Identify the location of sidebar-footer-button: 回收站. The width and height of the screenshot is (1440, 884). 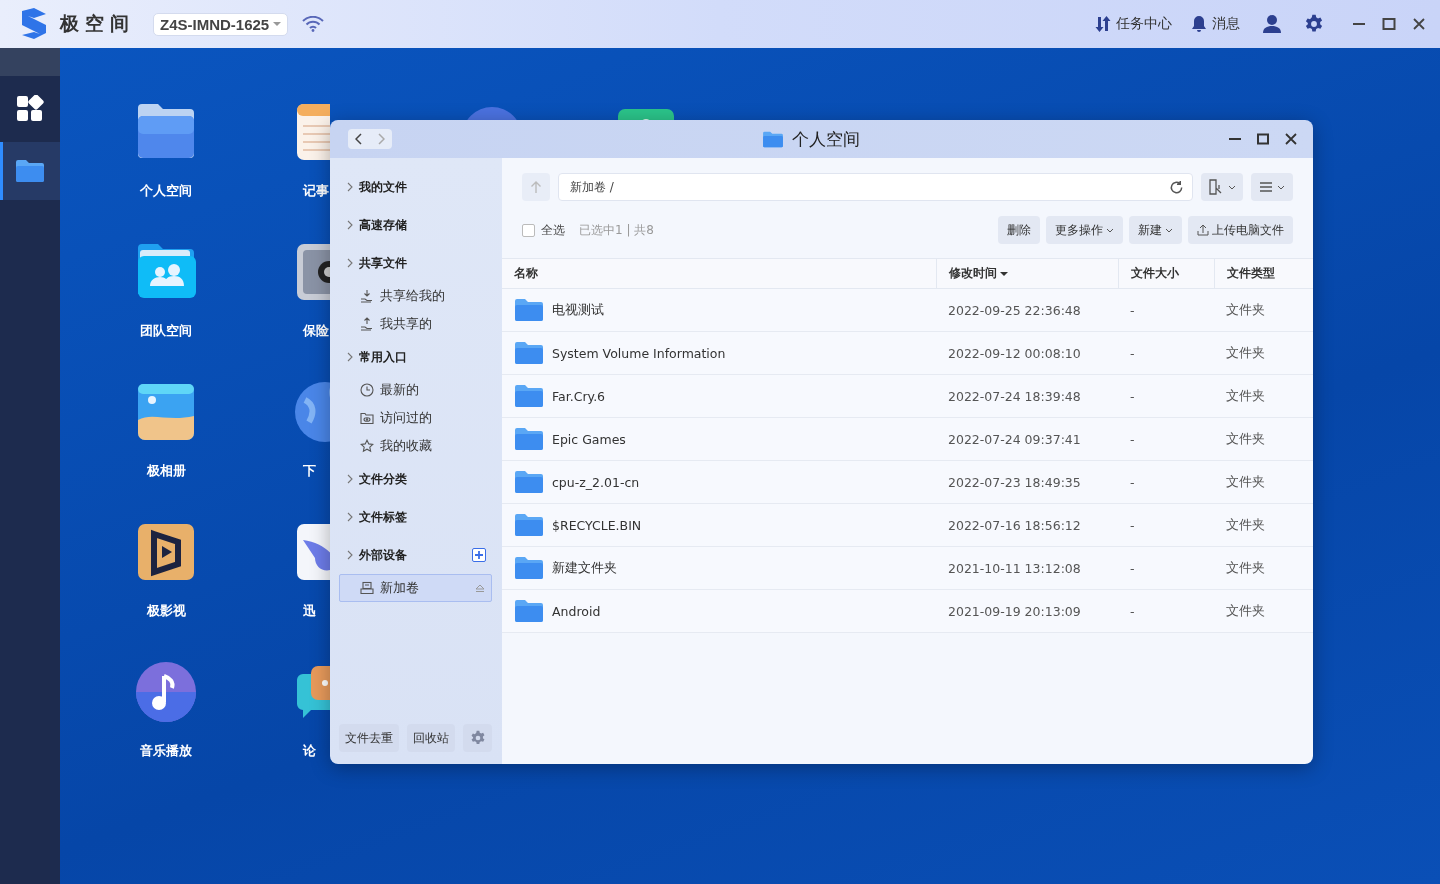
(431, 738).